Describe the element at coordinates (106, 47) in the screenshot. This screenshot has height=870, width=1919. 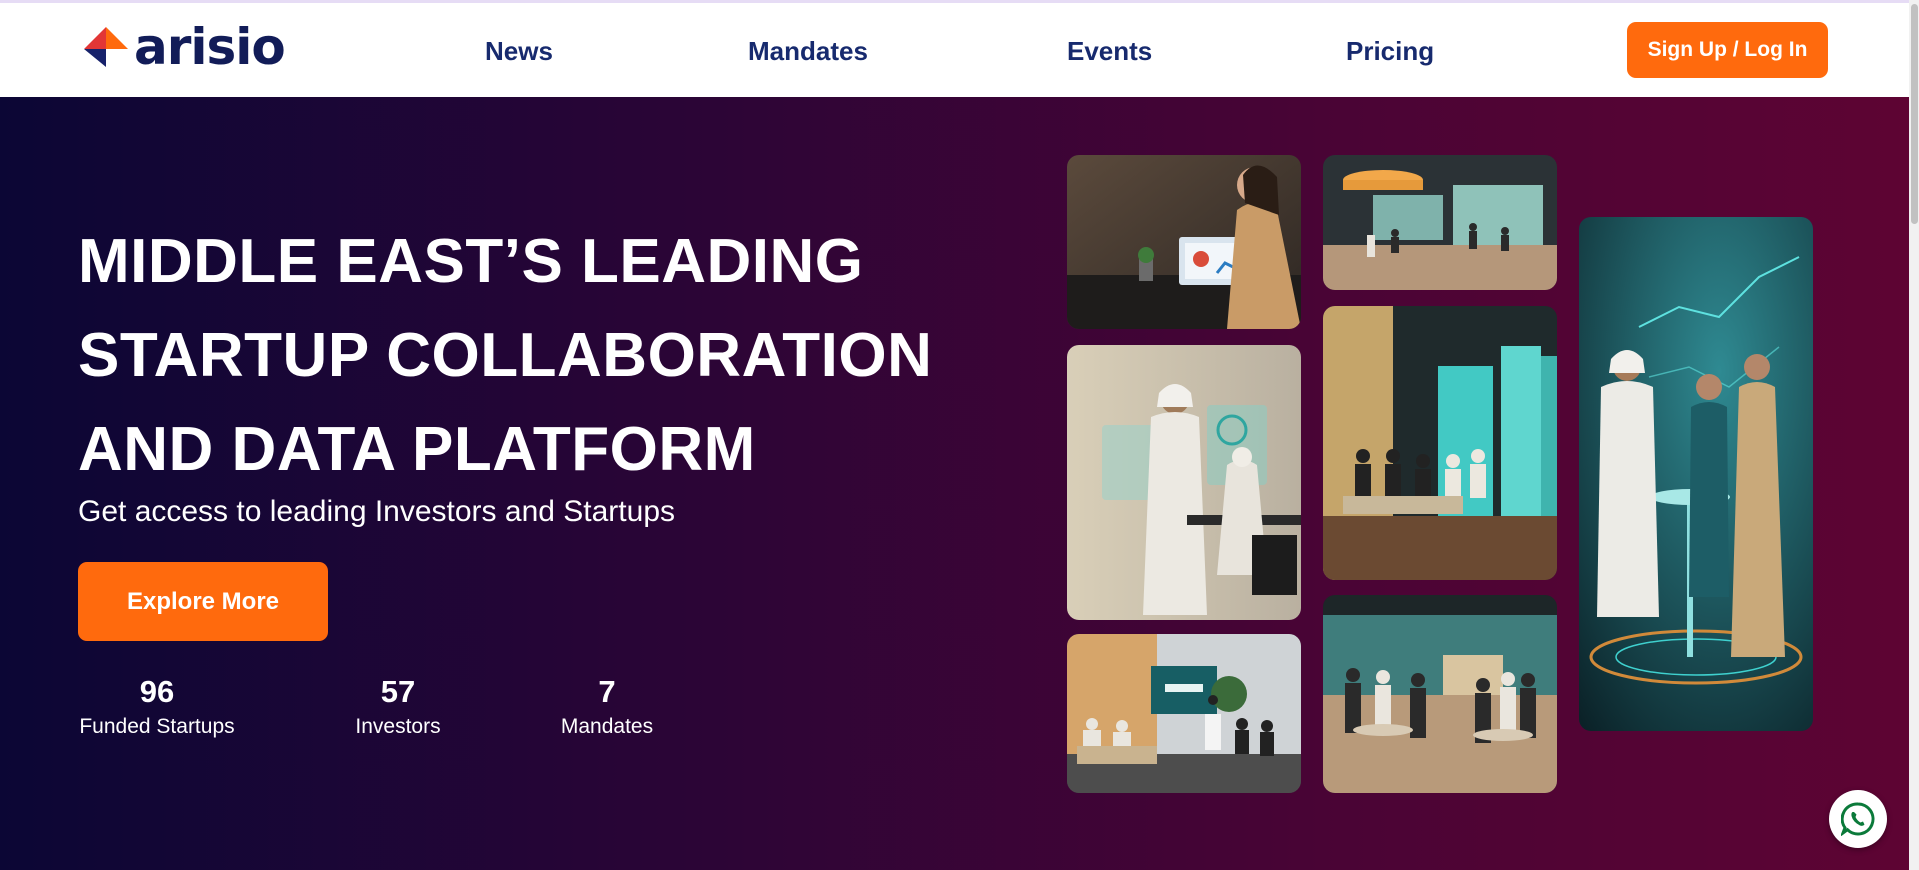
I see `arisio-diamond-logo-icon` at that location.